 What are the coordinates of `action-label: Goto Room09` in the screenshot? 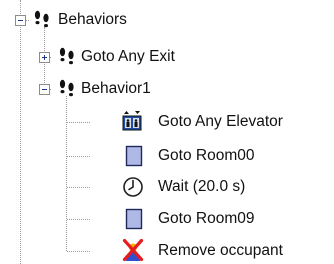 It's located at (206, 218).